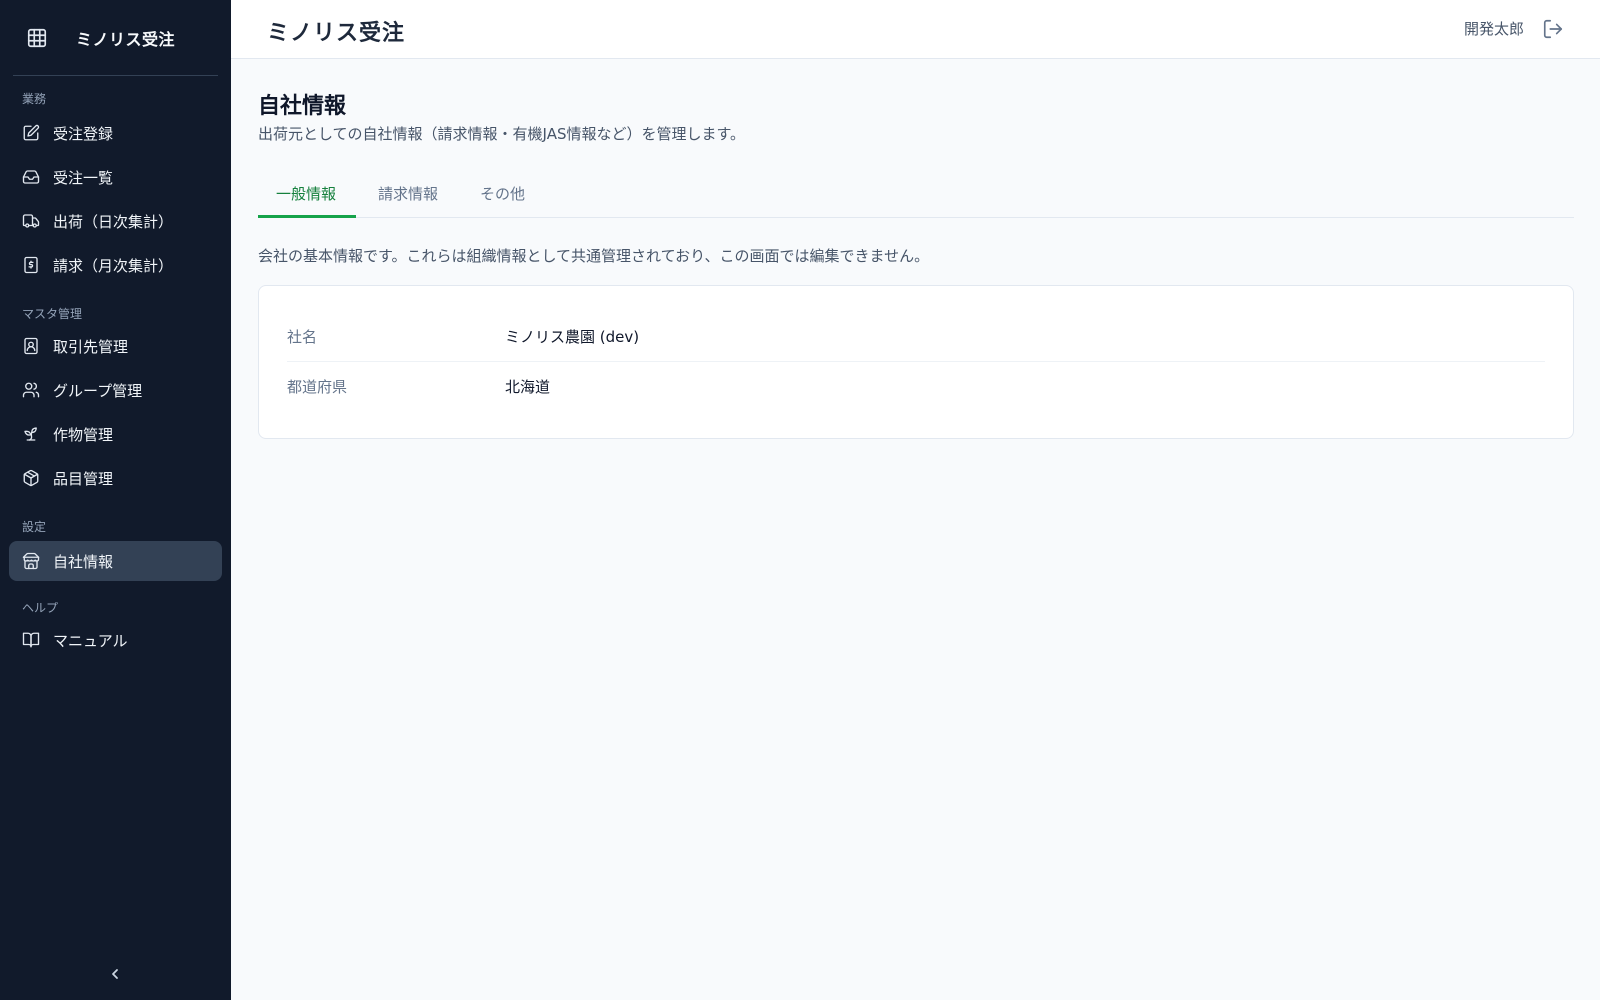 This screenshot has width=1600, height=1000. What do you see at coordinates (31, 640) in the screenshot?
I see `book-icon` at bounding box center [31, 640].